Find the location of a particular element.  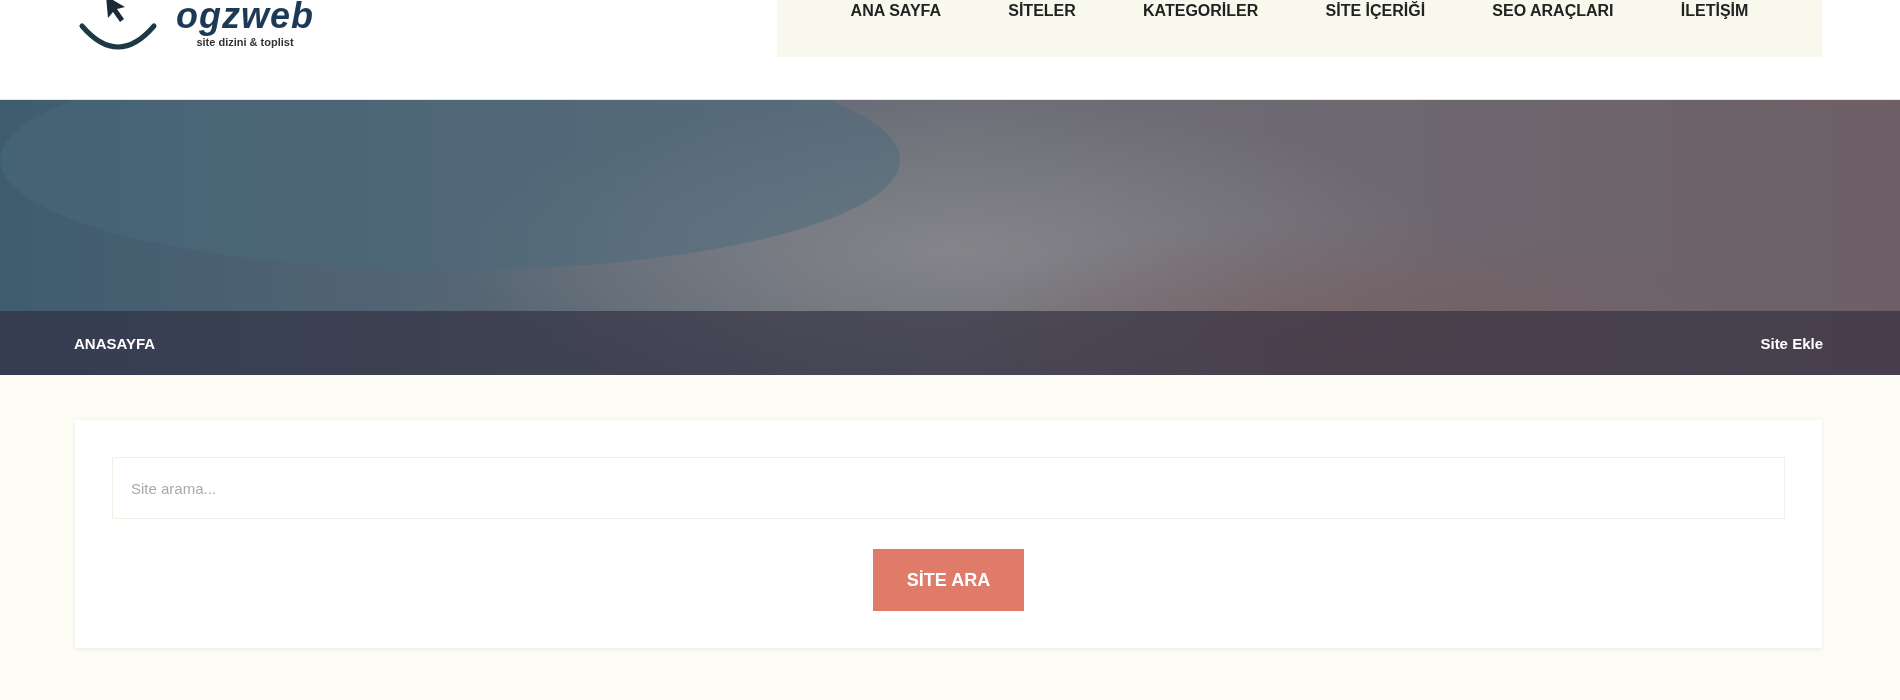

nav-link: ANA SAYFA is located at coordinates (895, 10).